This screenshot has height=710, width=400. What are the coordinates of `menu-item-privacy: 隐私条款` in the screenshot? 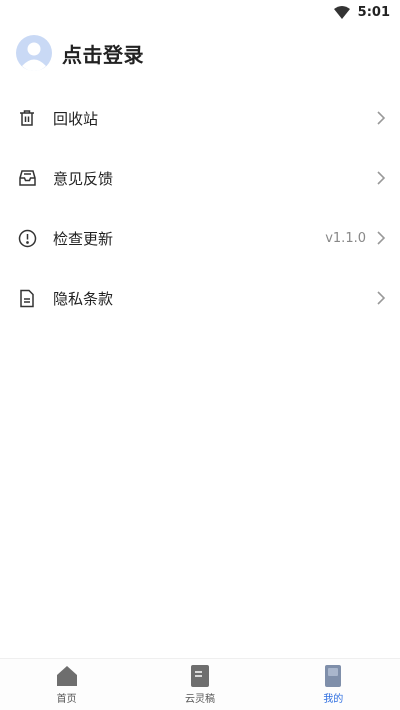 It's located at (200, 298).